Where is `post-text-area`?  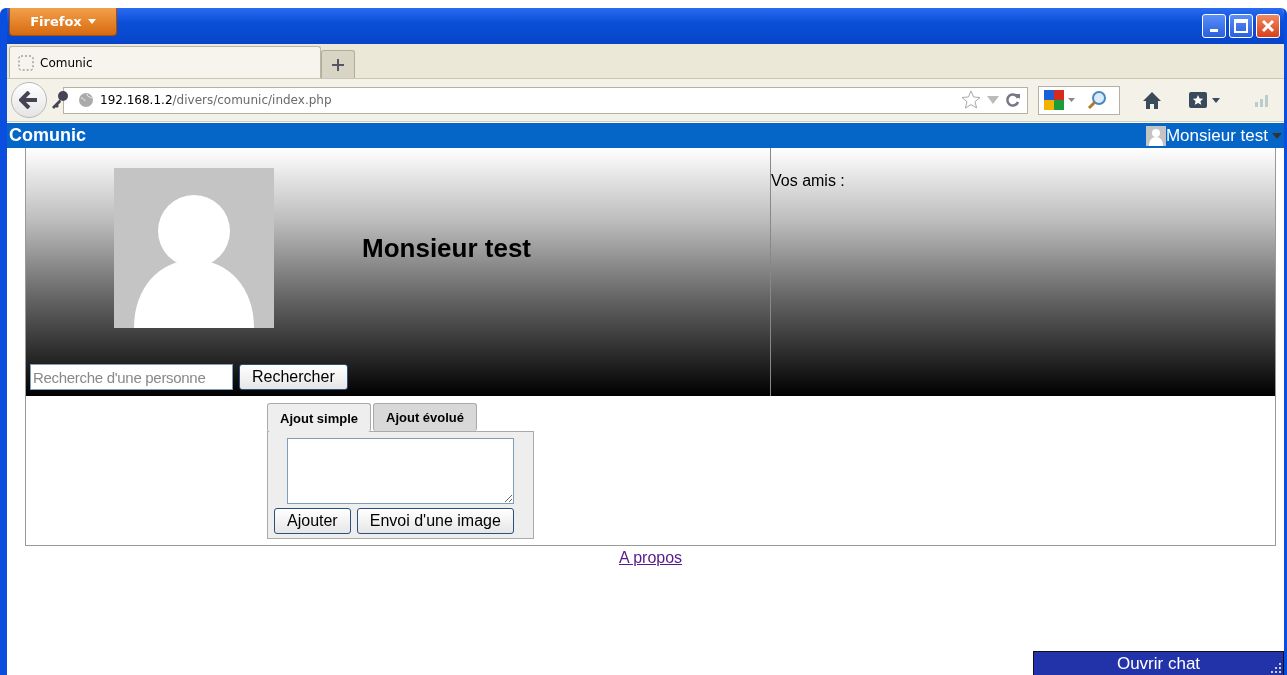 post-text-area is located at coordinates (400, 471).